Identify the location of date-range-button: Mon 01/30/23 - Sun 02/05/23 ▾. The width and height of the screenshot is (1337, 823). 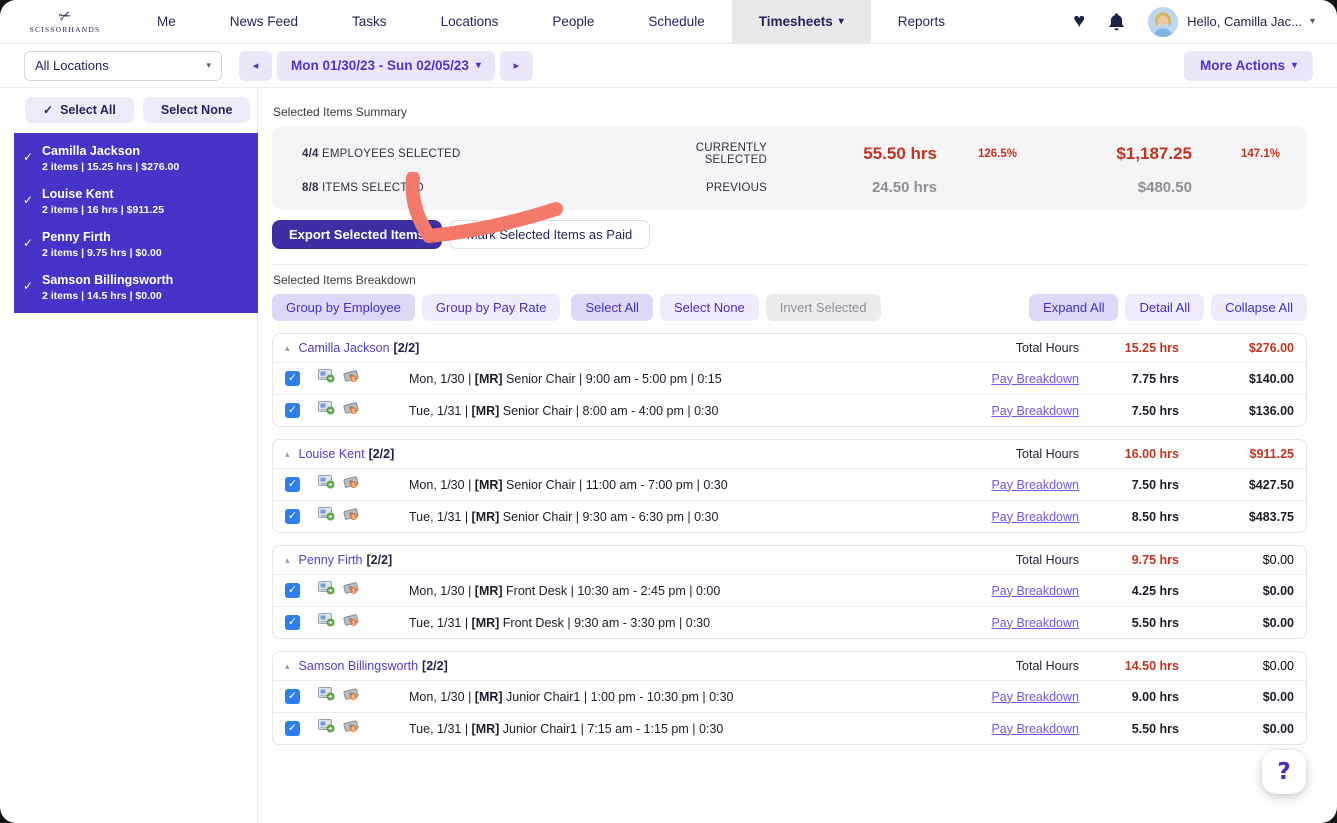
(386, 65).